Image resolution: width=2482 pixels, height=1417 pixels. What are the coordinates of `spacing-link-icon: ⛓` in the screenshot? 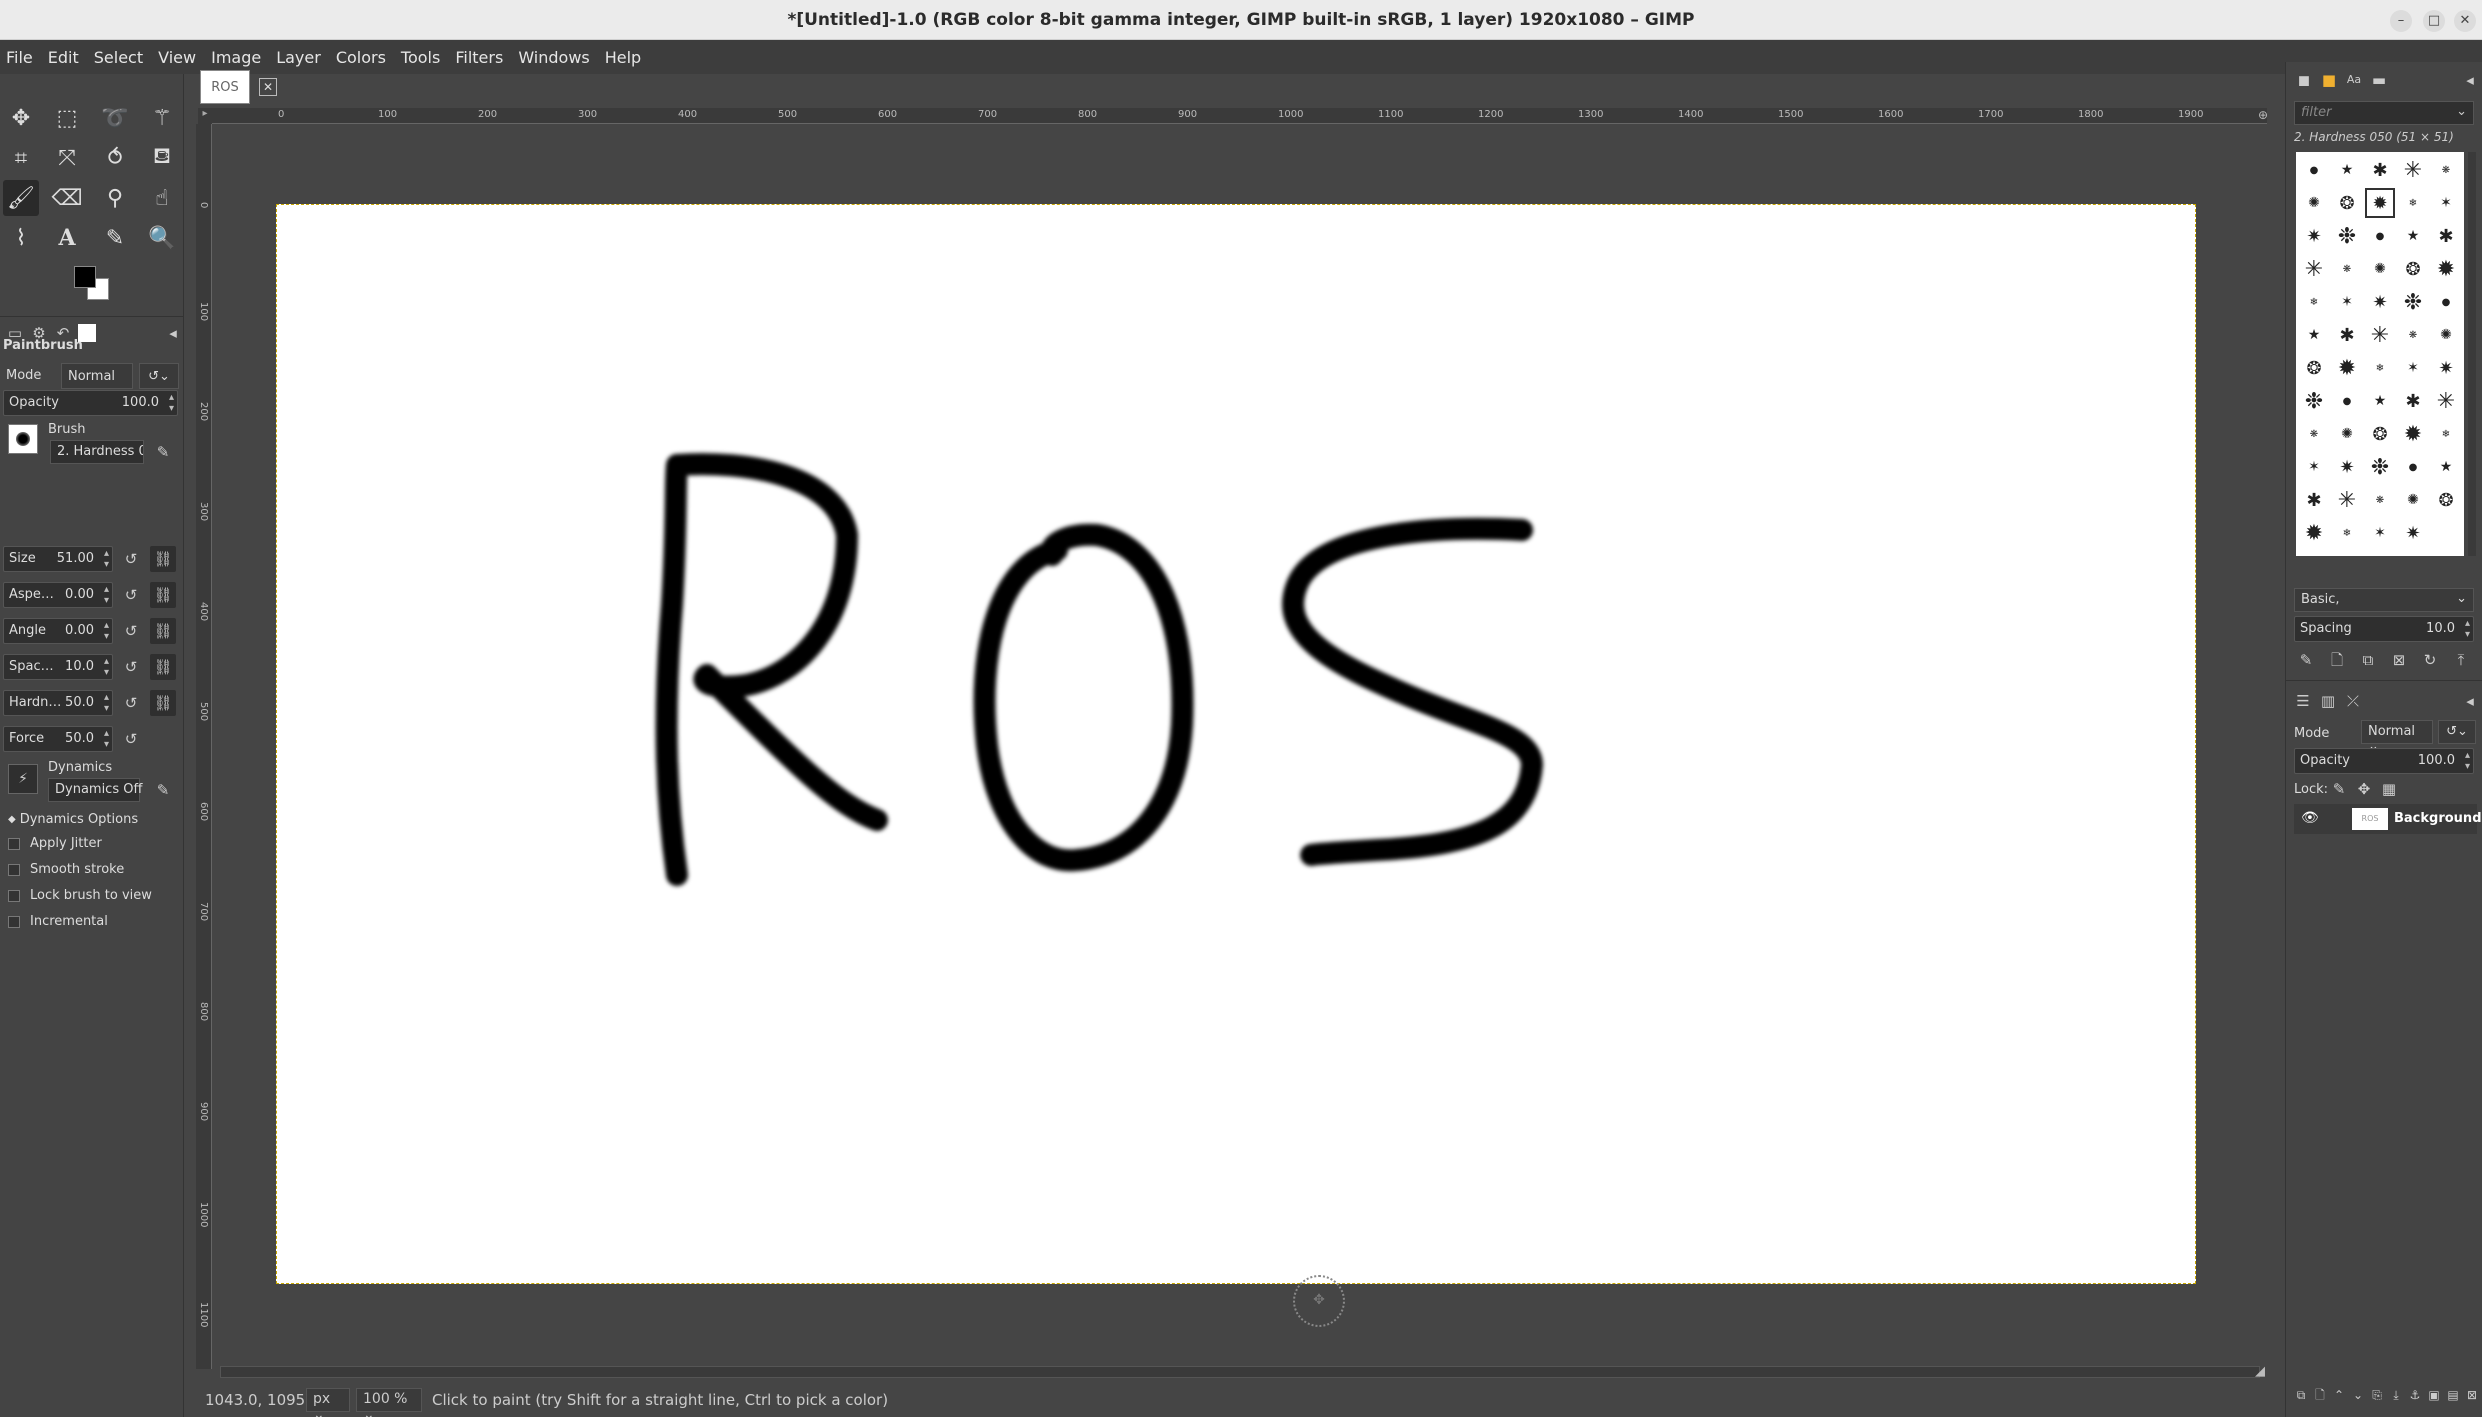 It's located at (163, 667).